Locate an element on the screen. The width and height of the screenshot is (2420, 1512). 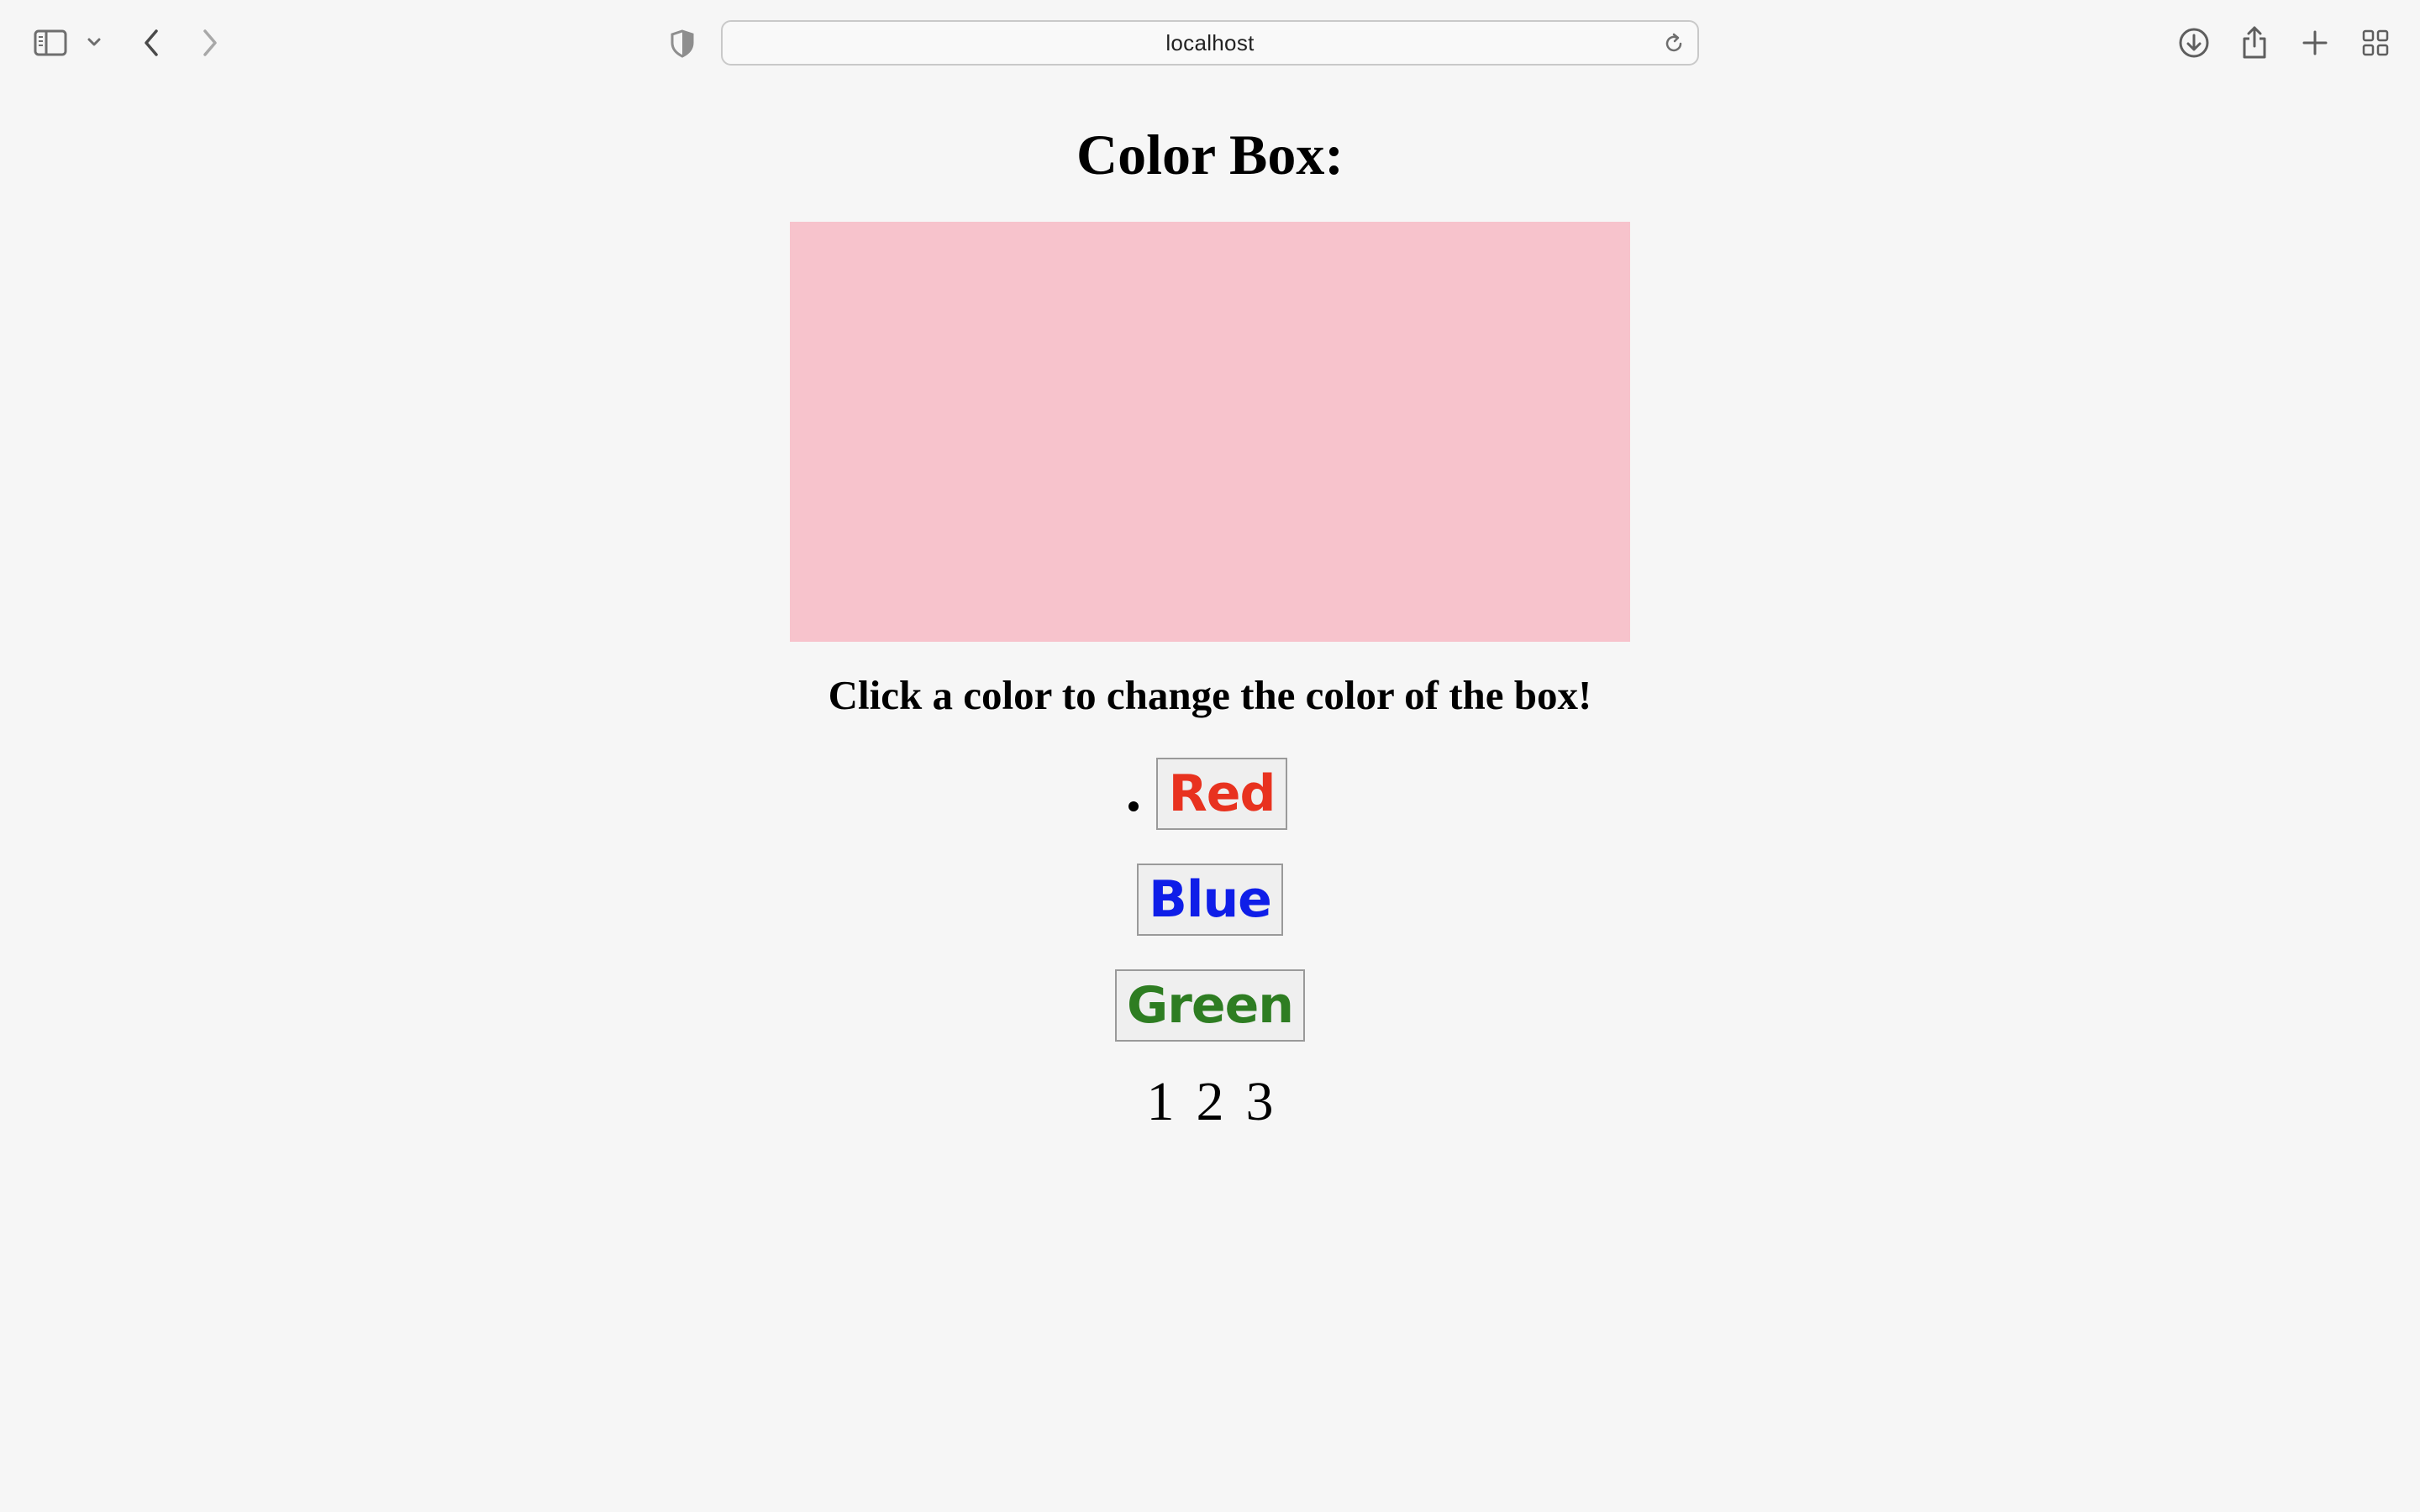
browser-toolbar: localhost is located at coordinates (1210, 43).